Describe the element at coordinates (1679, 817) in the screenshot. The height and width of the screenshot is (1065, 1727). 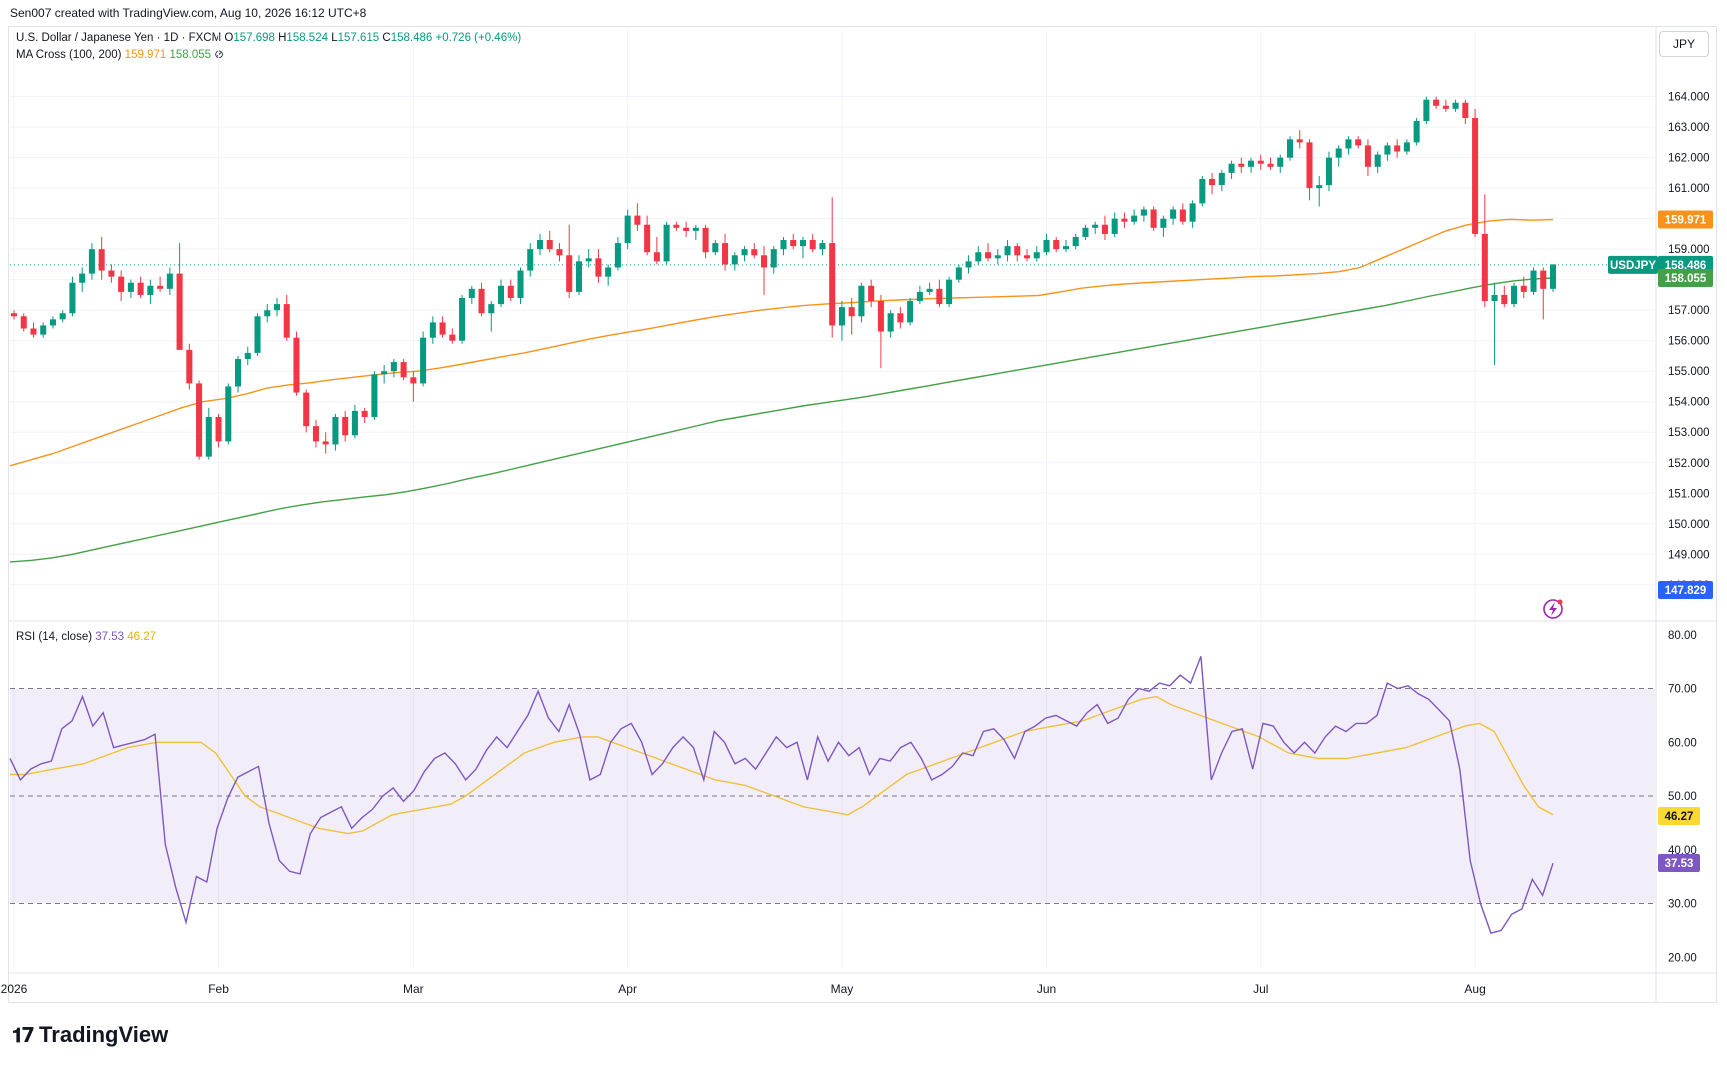
I see `rsi-ma-price-tag: 46.27` at that location.